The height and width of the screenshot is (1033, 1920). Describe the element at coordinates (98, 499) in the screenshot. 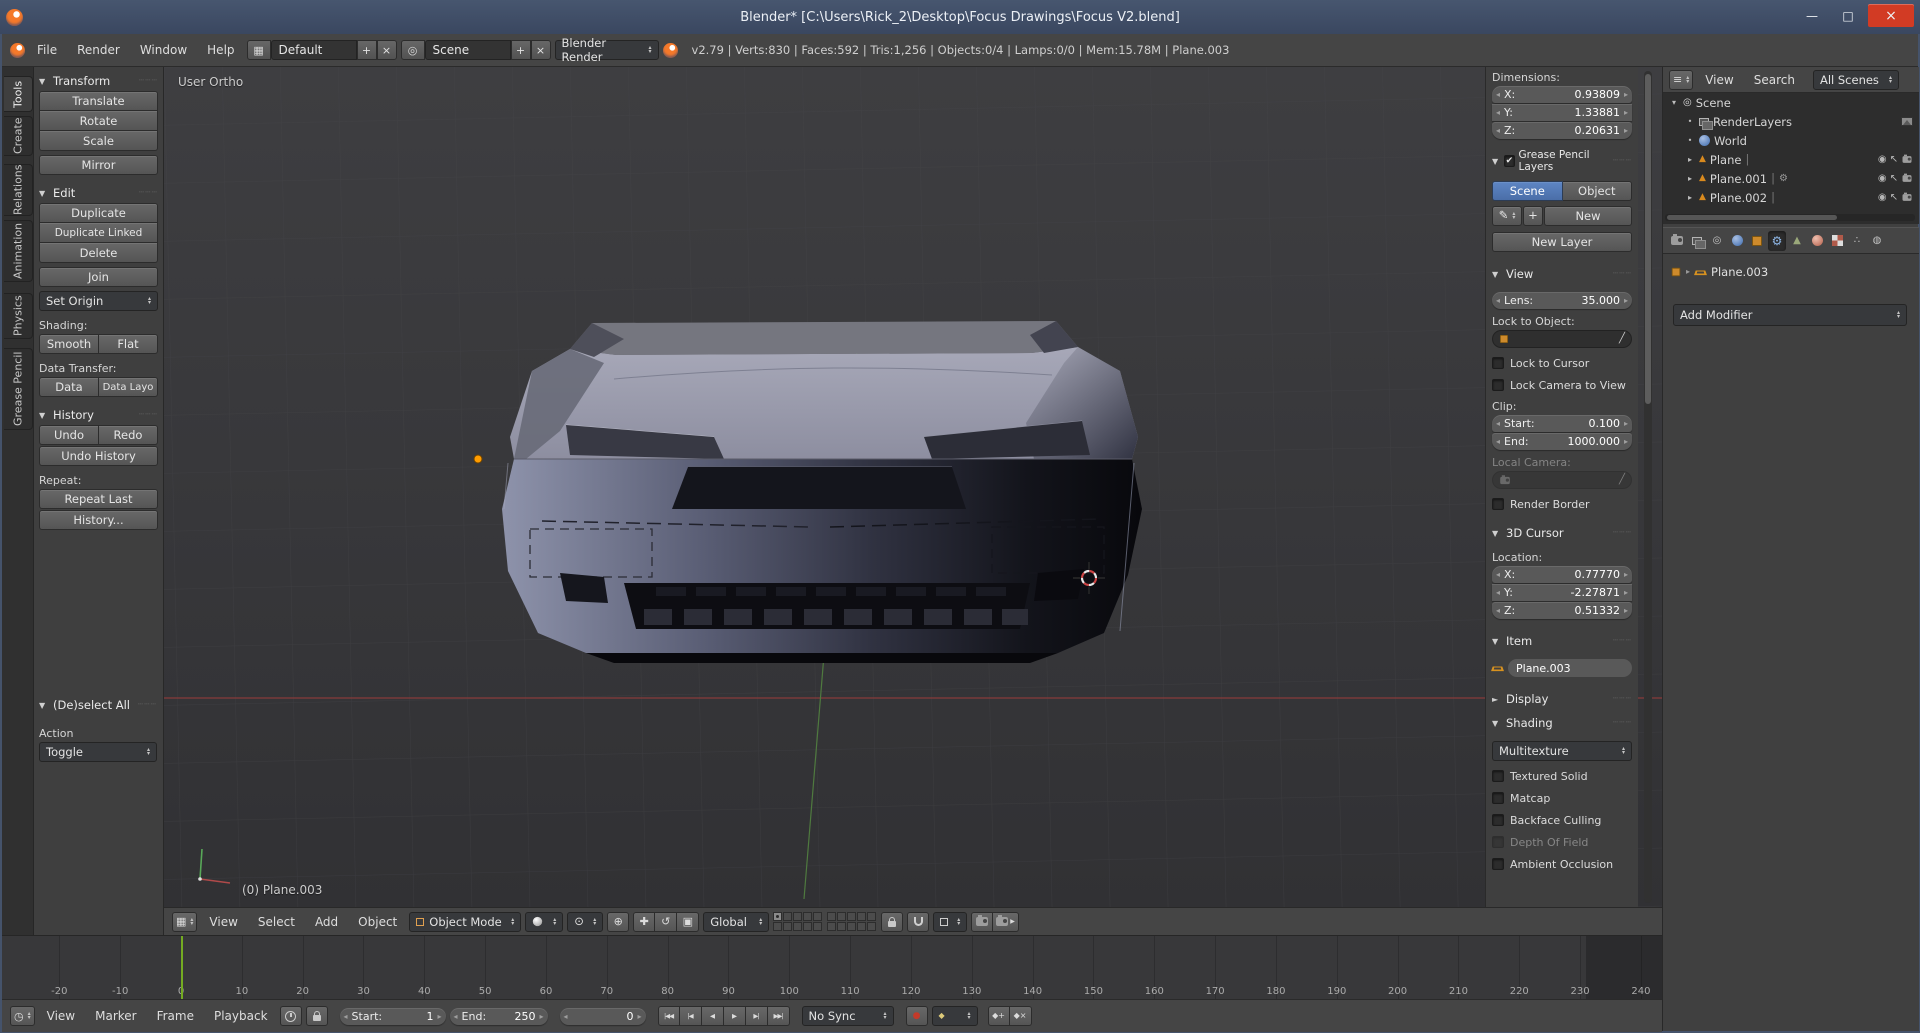

I see `repeat-last-button: Repeat Last` at that location.